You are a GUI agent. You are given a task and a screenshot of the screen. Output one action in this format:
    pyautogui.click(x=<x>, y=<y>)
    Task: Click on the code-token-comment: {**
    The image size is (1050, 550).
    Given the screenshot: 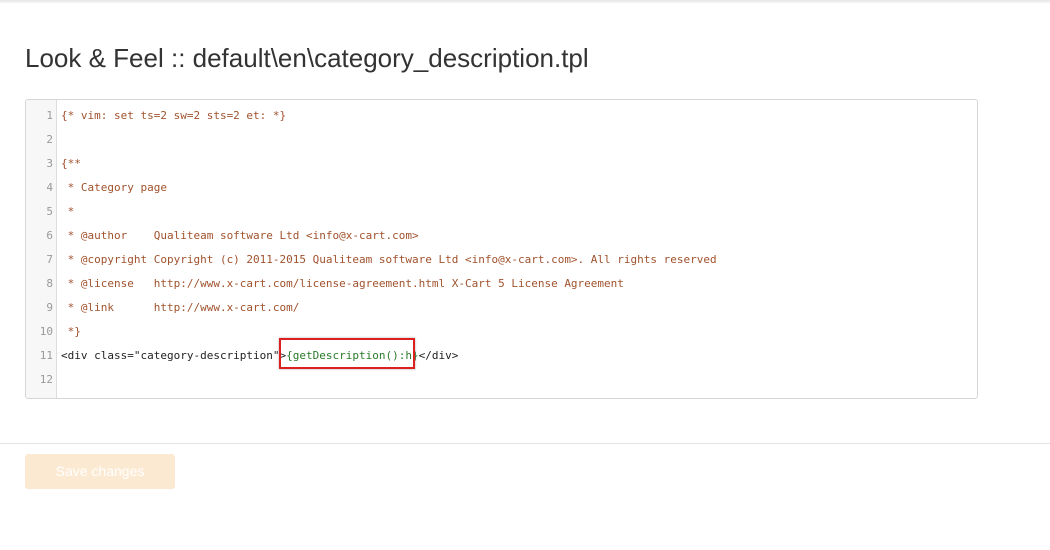 What is the action you would take?
    pyautogui.click(x=71, y=163)
    